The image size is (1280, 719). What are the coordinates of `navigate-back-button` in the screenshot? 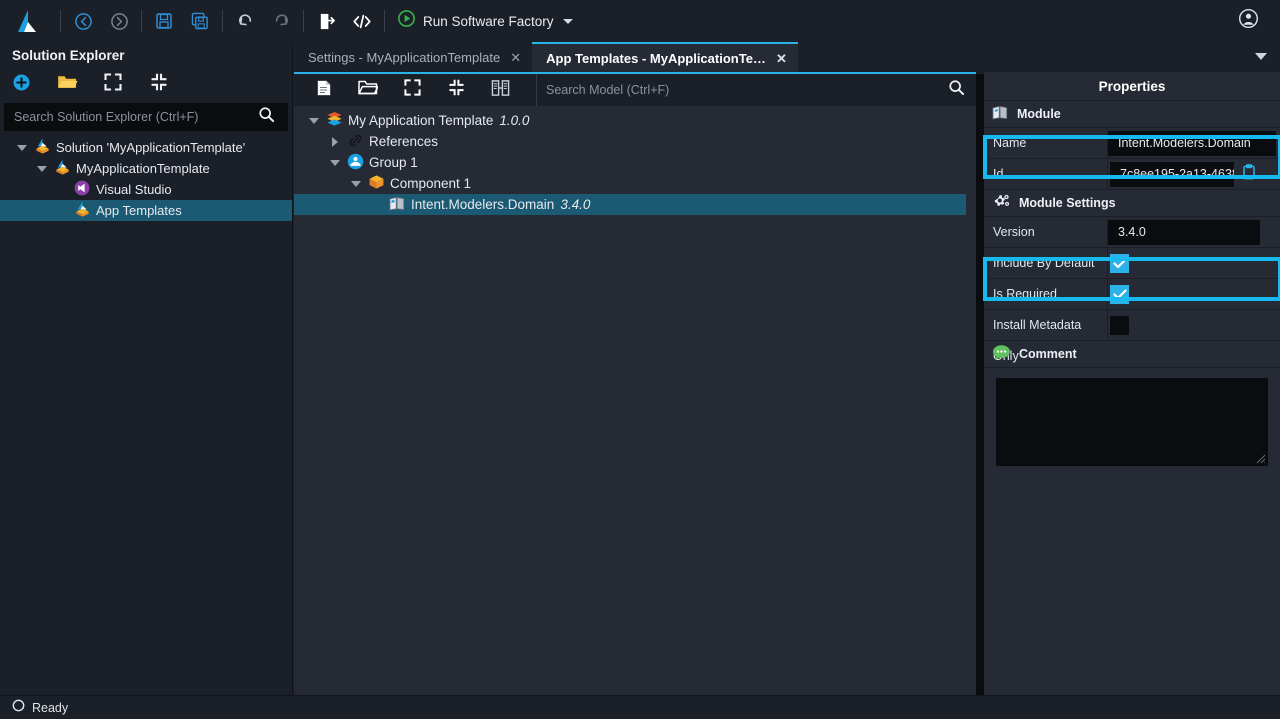 It's located at (83, 21).